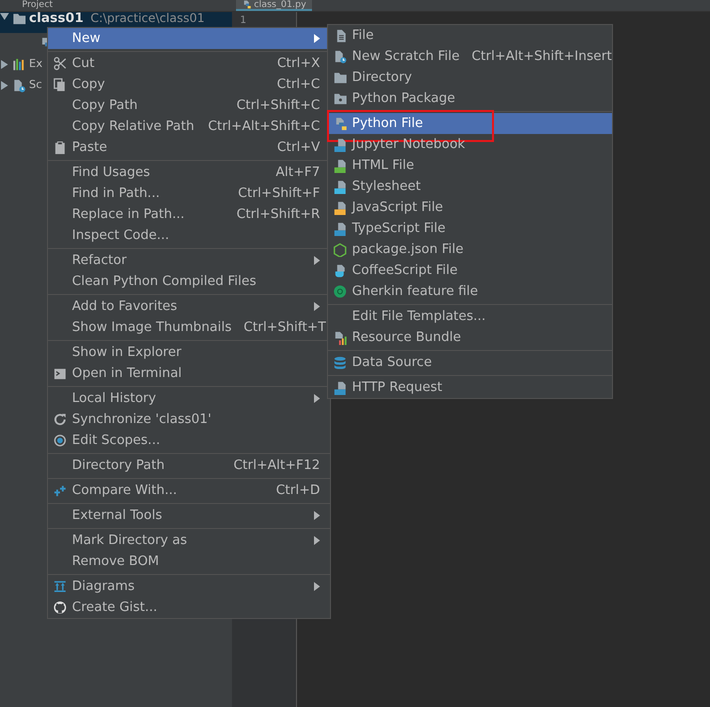  What do you see at coordinates (279, 193) in the screenshot?
I see `shortcut: Ctrl+Shift+F` at bounding box center [279, 193].